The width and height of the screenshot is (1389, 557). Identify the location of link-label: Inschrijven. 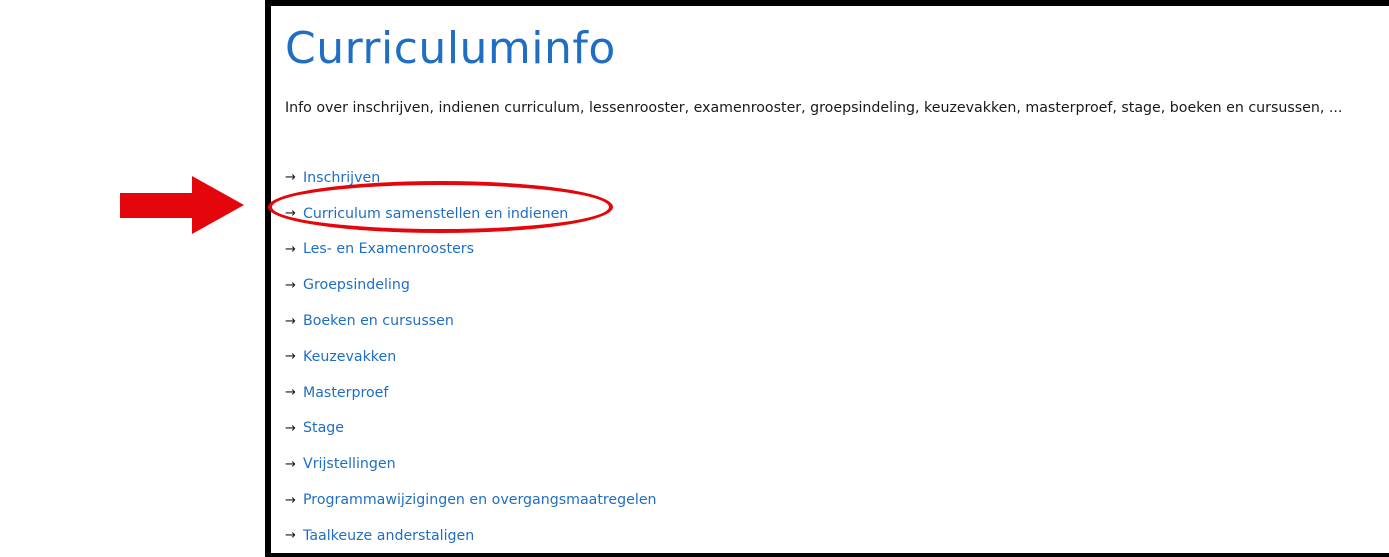
(341, 178).